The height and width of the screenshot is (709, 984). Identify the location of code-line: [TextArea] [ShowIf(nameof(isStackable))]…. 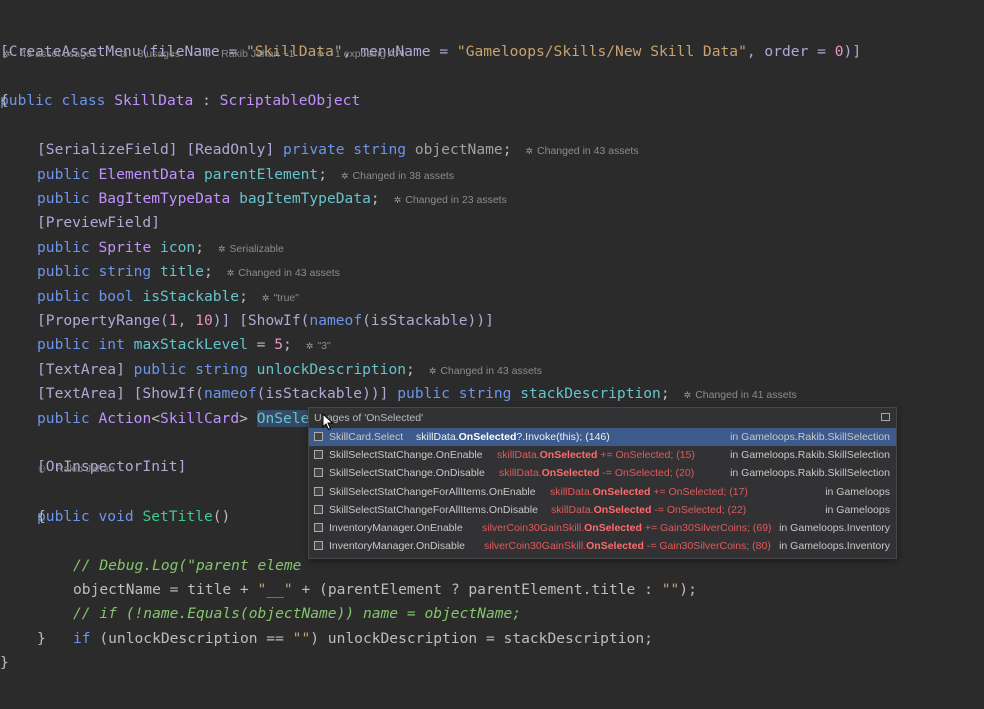
(417, 380).